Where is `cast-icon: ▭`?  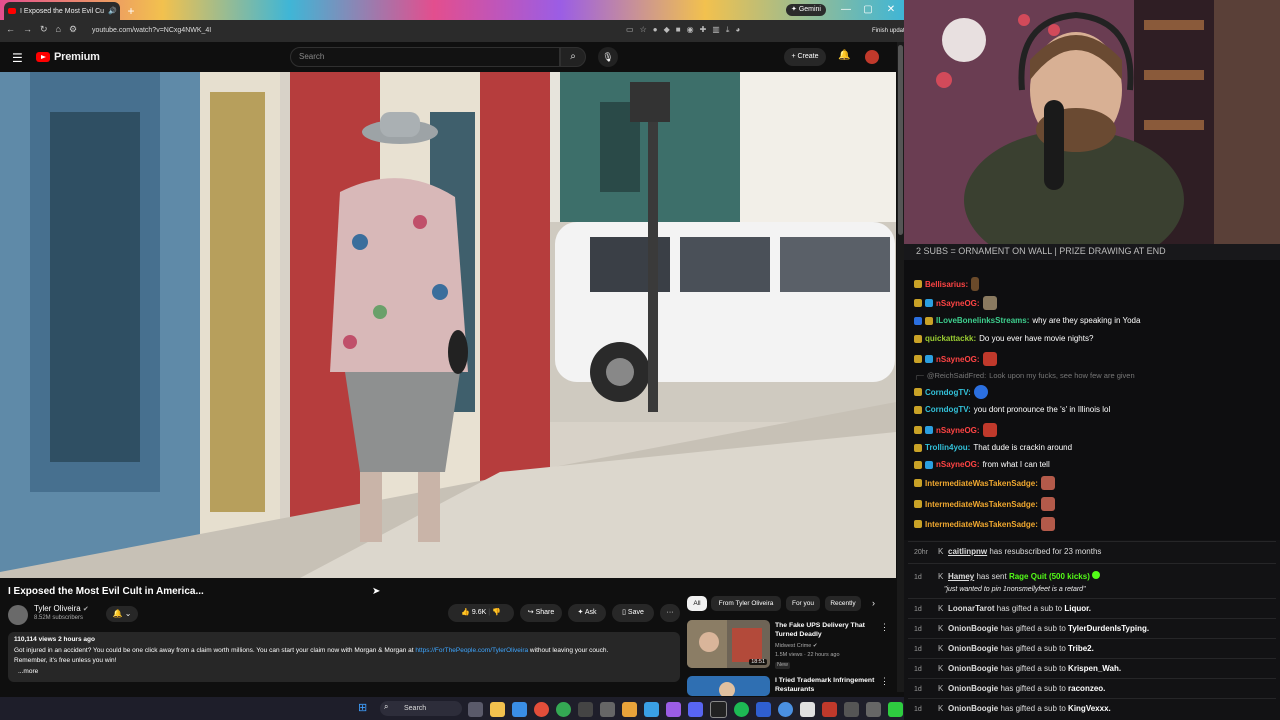 cast-icon: ▭ is located at coordinates (630, 30).